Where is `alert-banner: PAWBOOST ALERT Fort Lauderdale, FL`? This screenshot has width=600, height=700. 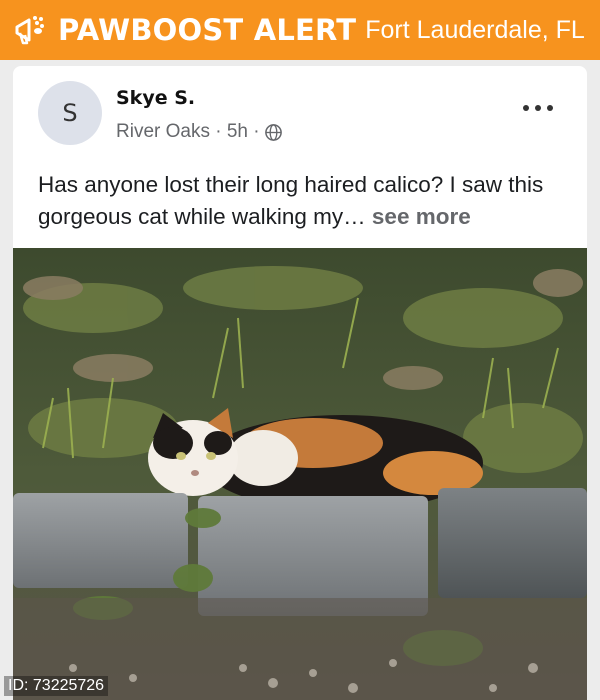 alert-banner: PAWBOOST ALERT Fort Lauderdale, FL is located at coordinates (300, 30).